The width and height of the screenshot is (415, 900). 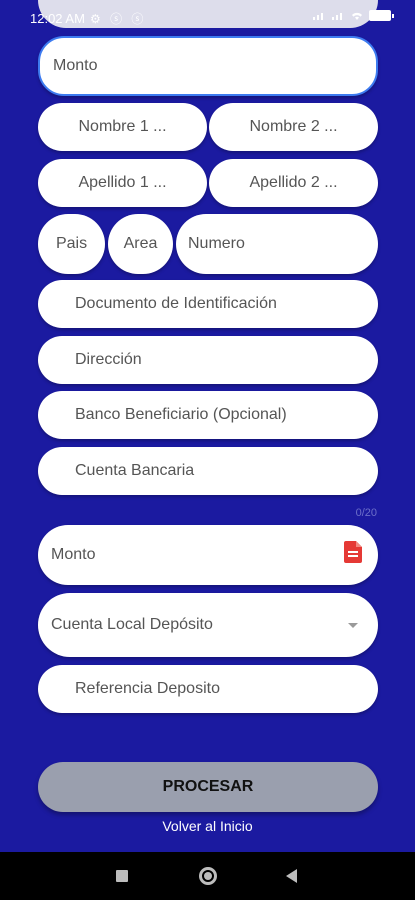 I want to click on cuenta-bancaria-label: Cuenta Bancaria, so click(x=135, y=470).